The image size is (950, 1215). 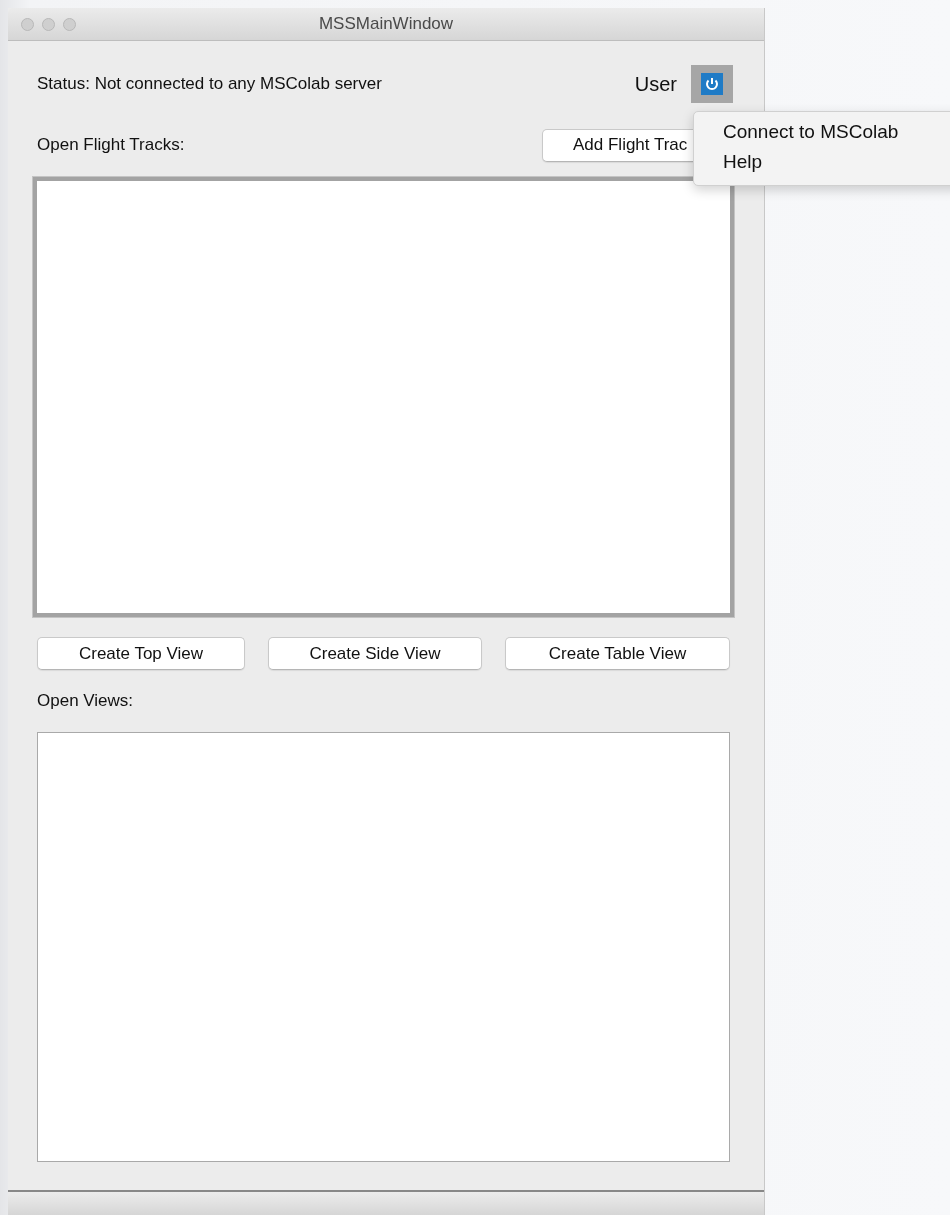 What do you see at coordinates (69, 24) in the screenshot?
I see `zoom-button` at bounding box center [69, 24].